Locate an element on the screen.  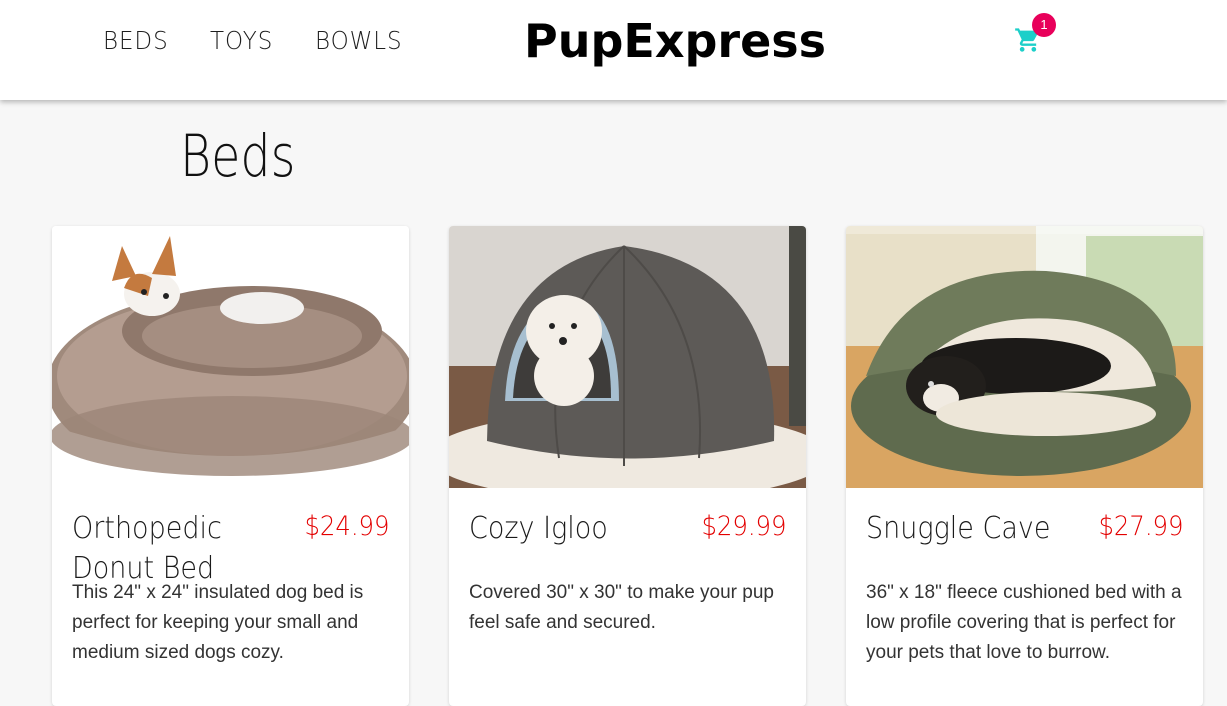
nav-link-toys: TOYS is located at coordinates (241, 40).